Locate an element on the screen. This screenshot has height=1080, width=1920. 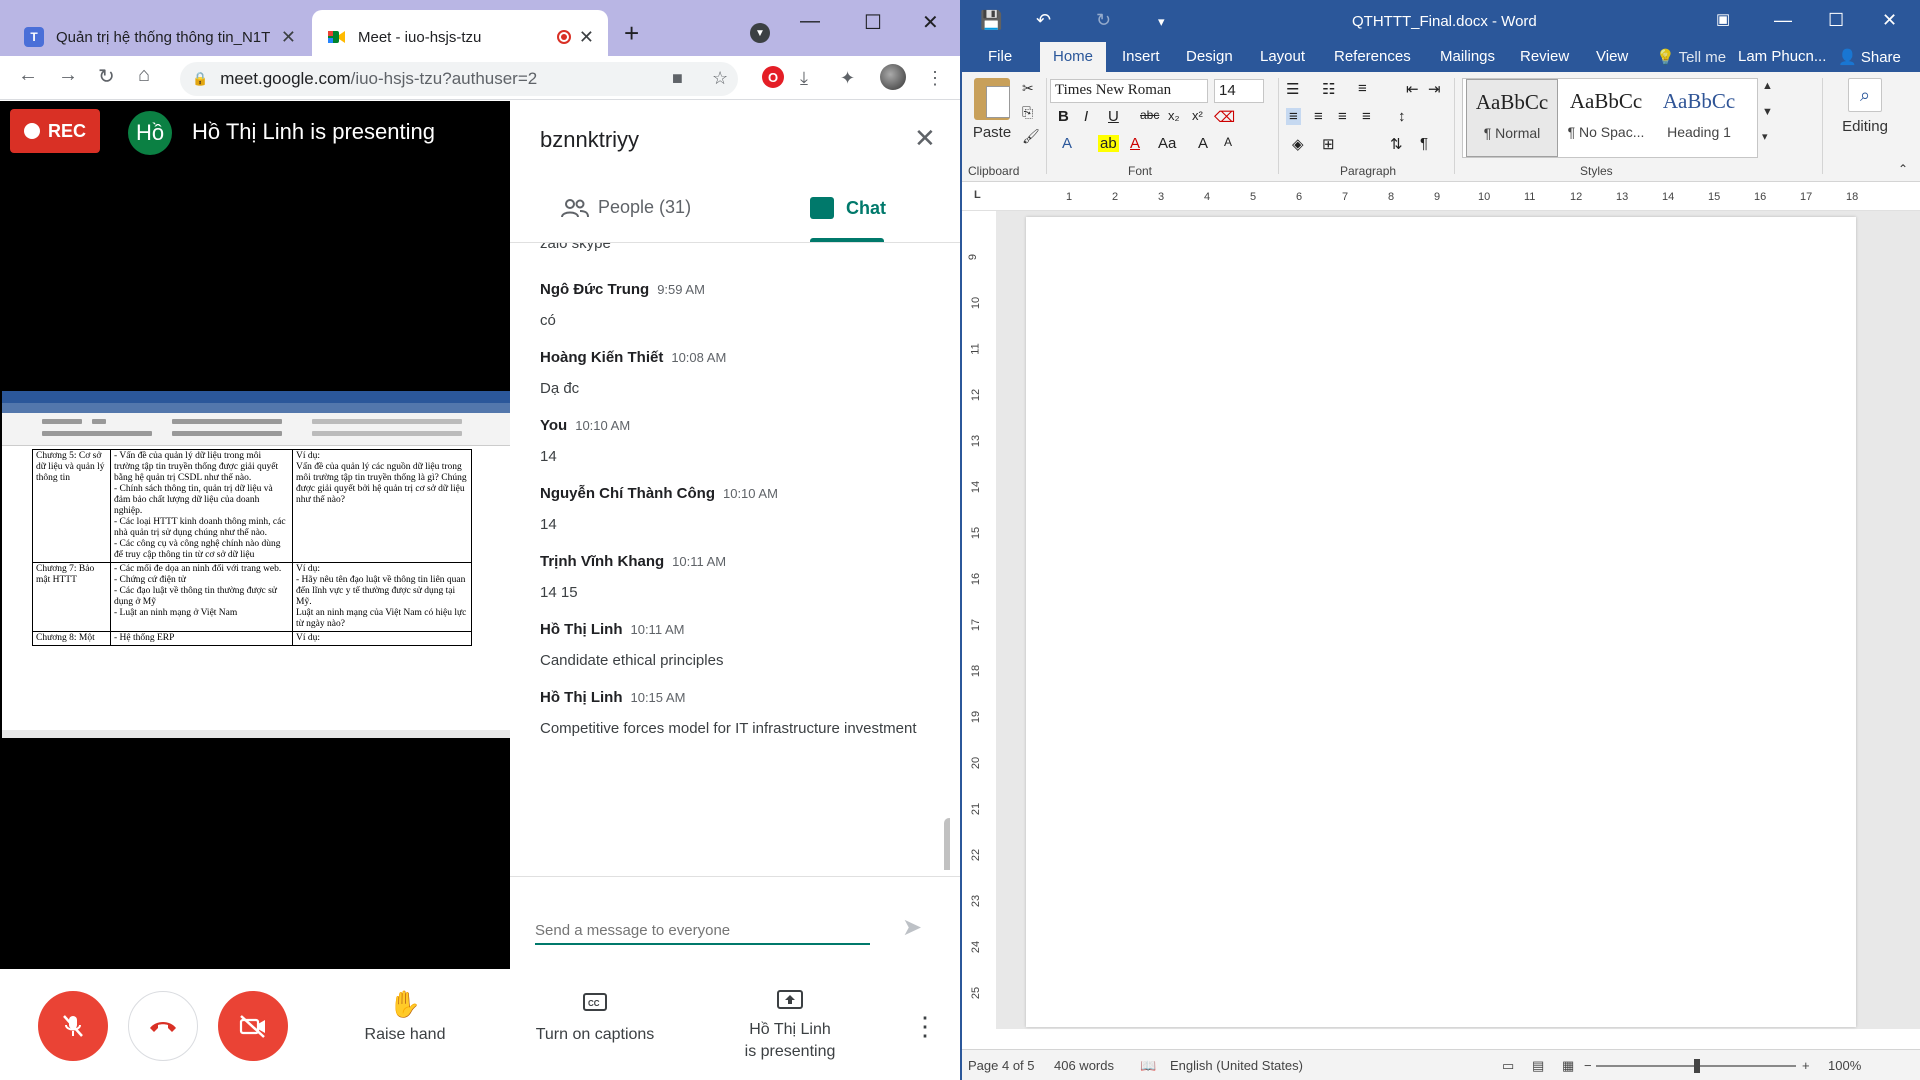
strikethrough-button: abc is located at coordinates (1149, 115).